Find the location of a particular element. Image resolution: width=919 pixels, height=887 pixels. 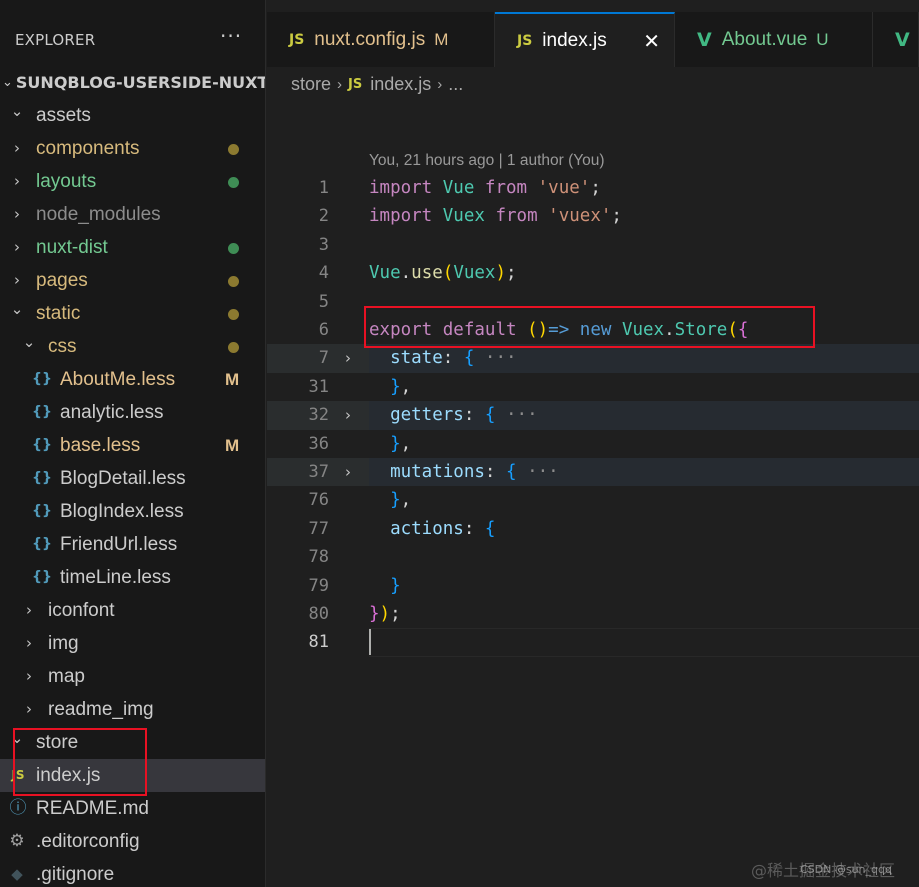

tree-item-map: › map is located at coordinates (132, 676).